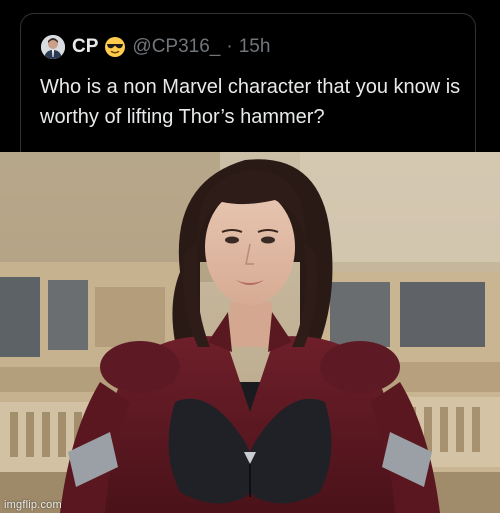 The width and height of the screenshot is (500, 513). Describe the element at coordinates (115, 47) in the screenshot. I see `sunglasses-face-icon` at that location.